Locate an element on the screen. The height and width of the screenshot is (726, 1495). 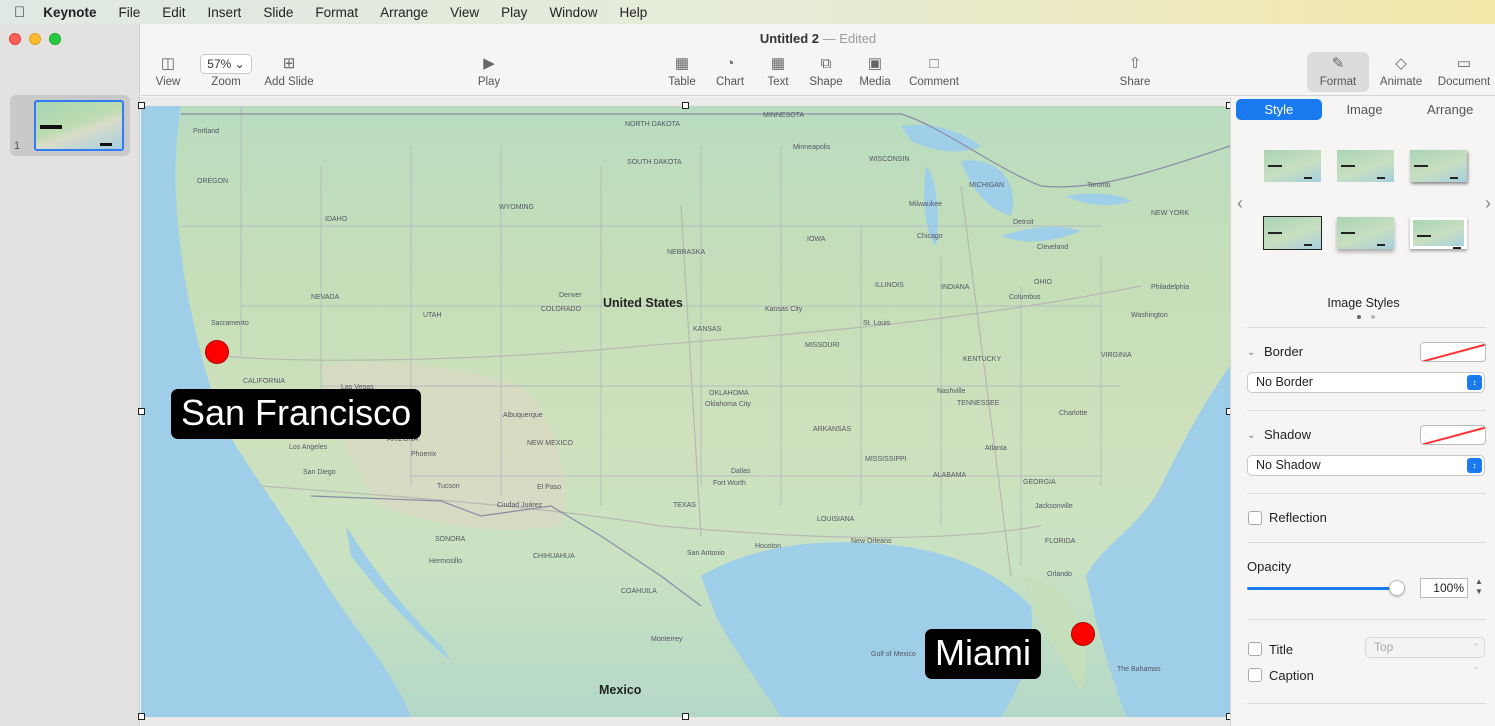
miami-callout: Miami is located at coordinates (983, 654).